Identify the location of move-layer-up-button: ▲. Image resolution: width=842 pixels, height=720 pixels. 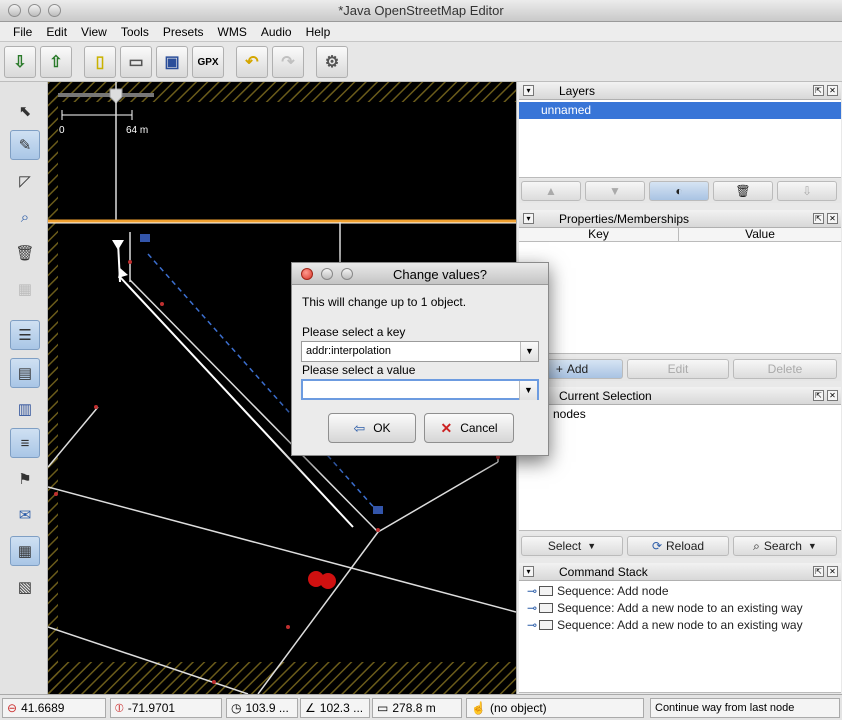
(551, 191).